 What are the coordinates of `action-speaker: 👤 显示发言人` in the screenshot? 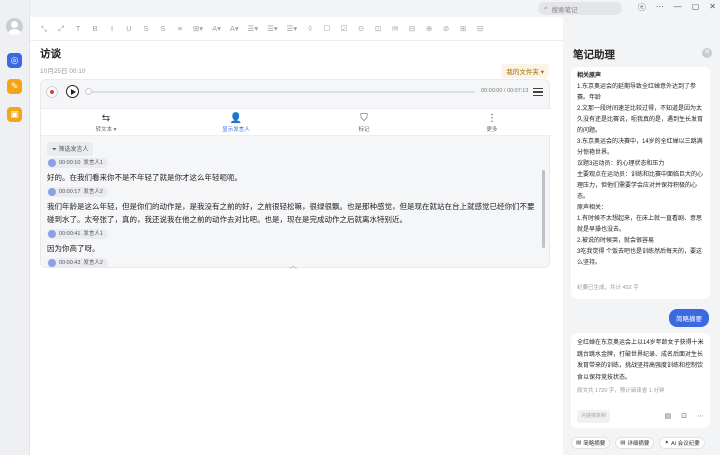 It's located at (236, 122).